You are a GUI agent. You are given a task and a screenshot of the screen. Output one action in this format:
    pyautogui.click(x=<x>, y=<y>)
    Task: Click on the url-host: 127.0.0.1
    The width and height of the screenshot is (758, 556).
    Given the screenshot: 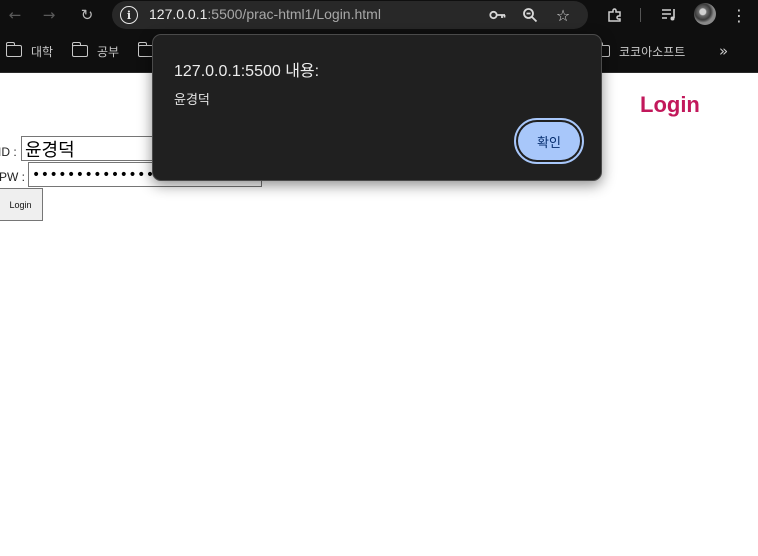 What is the action you would take?
    pyautogui.click(x=178, y=14)
    